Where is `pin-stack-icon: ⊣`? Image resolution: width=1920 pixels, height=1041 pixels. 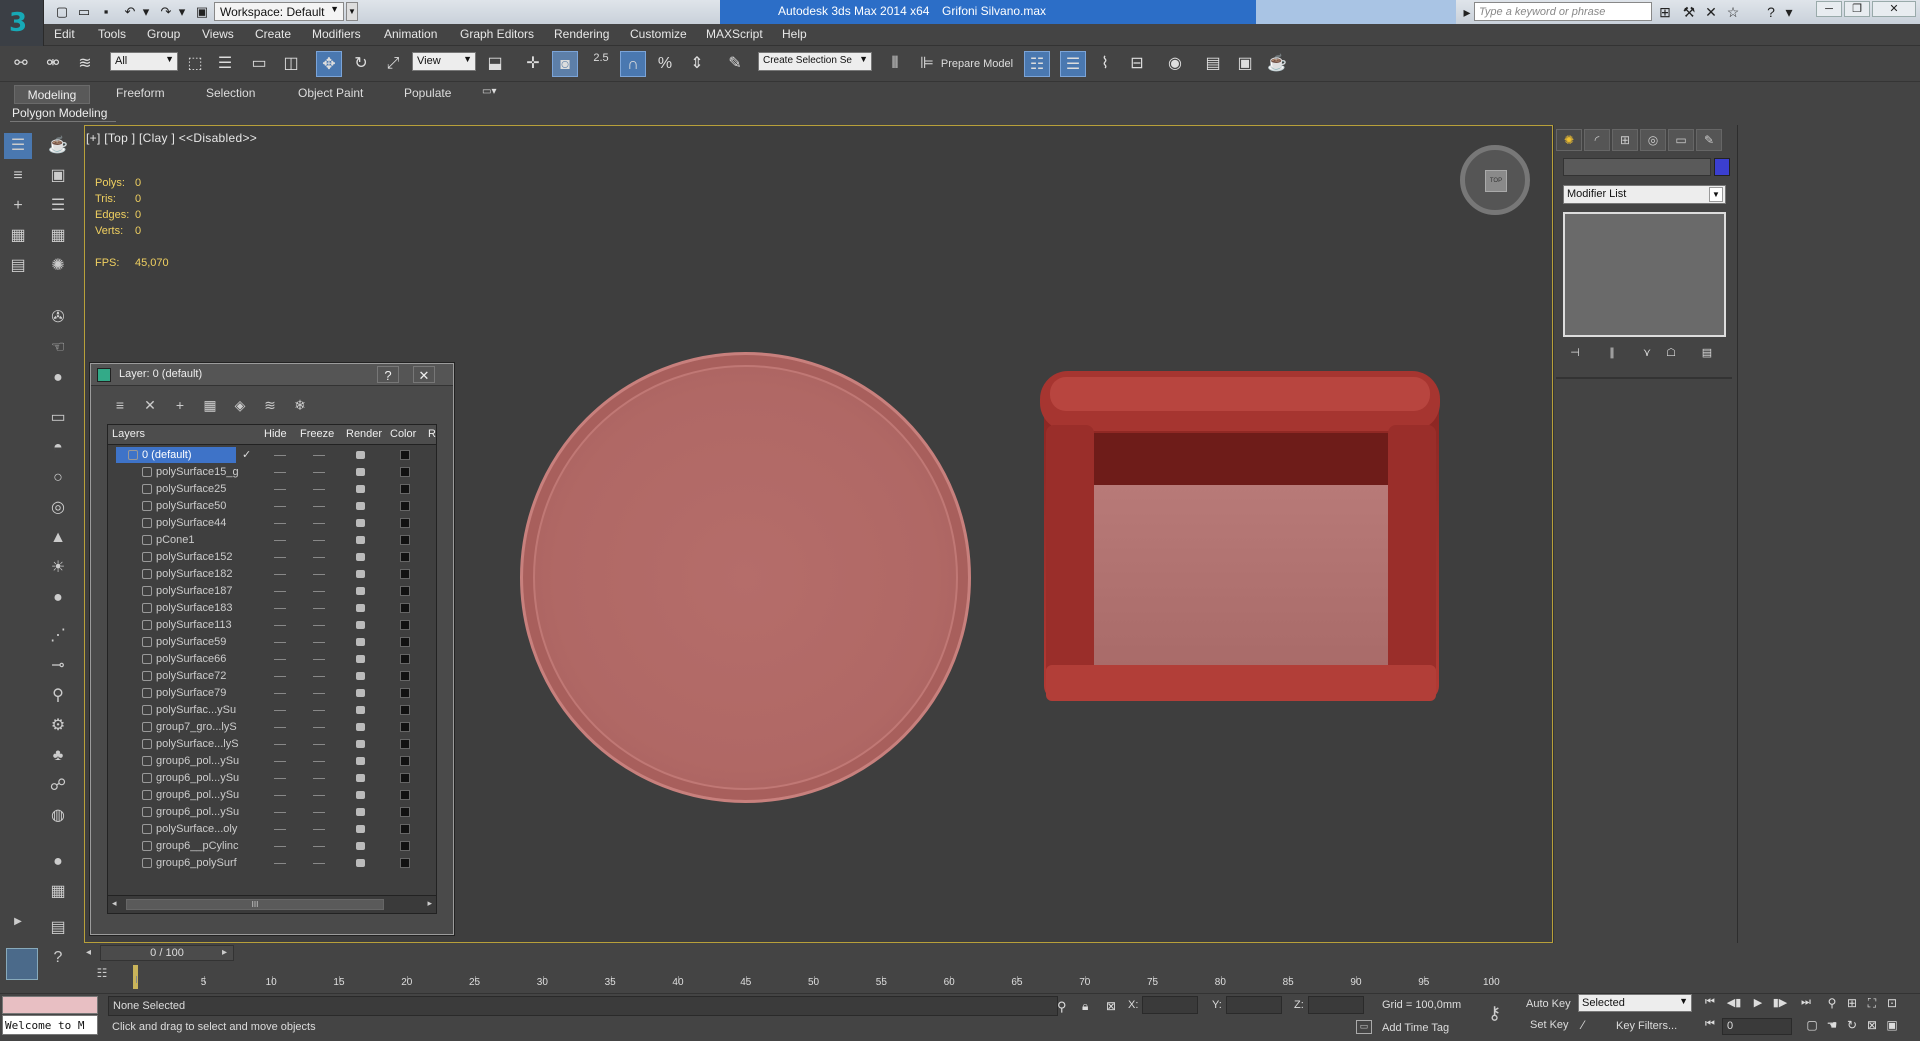
pin-stack-icon: ⊣ is located at coordinates (1575, 354).